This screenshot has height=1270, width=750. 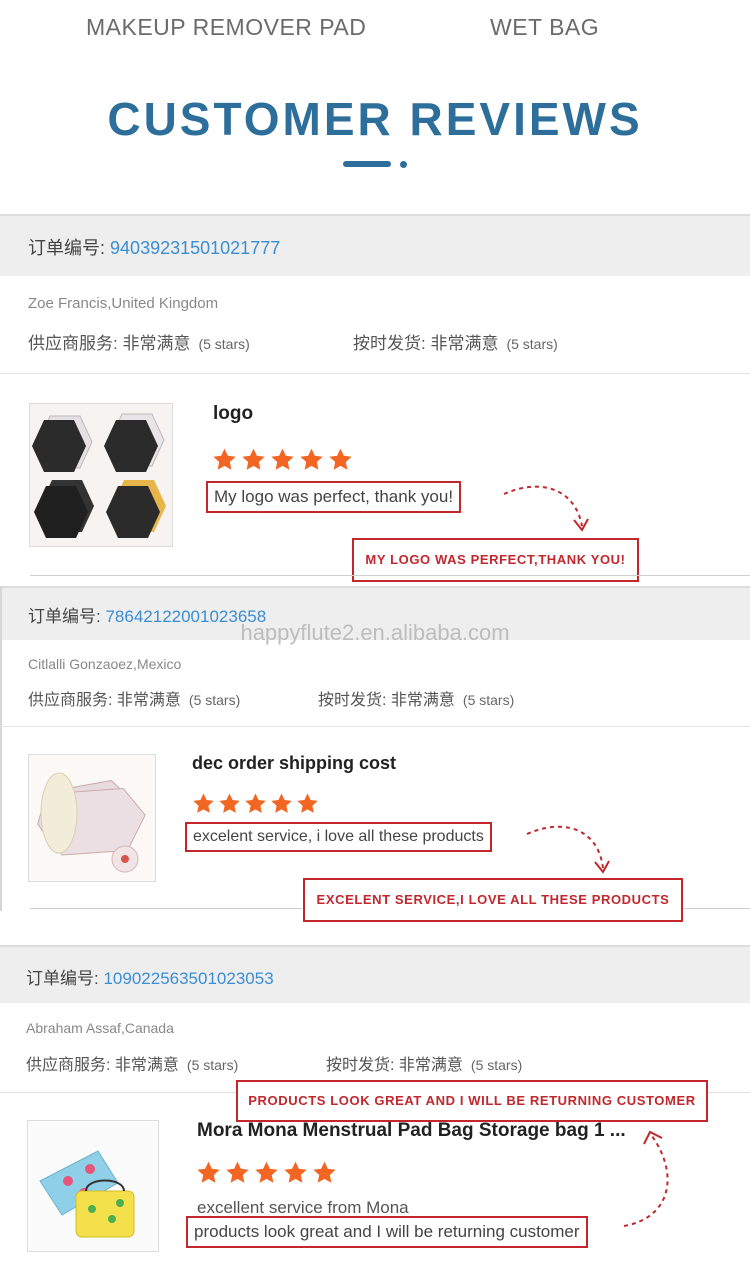 I want to click on buyer-name: Zoe Francis,United Kingdom, so click(x=123, y=303).